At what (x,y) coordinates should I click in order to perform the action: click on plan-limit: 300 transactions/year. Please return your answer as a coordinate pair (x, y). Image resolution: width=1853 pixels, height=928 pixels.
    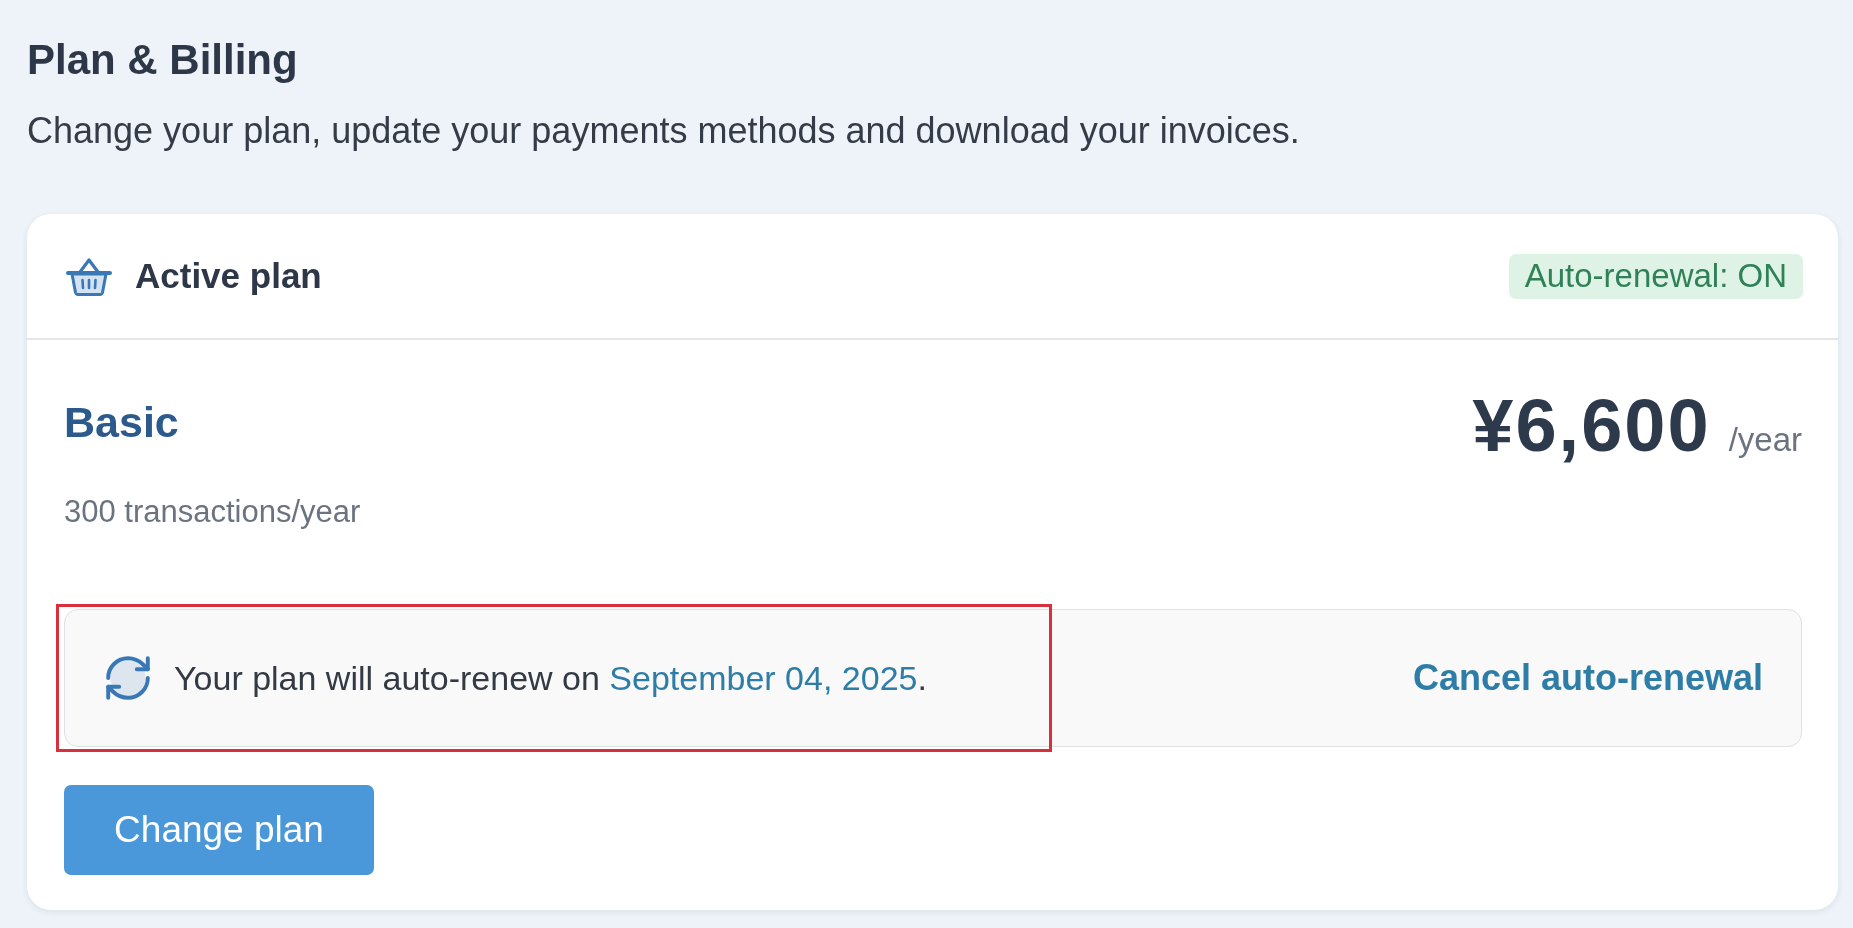
    Looking at the image, I should click on (212, 512).